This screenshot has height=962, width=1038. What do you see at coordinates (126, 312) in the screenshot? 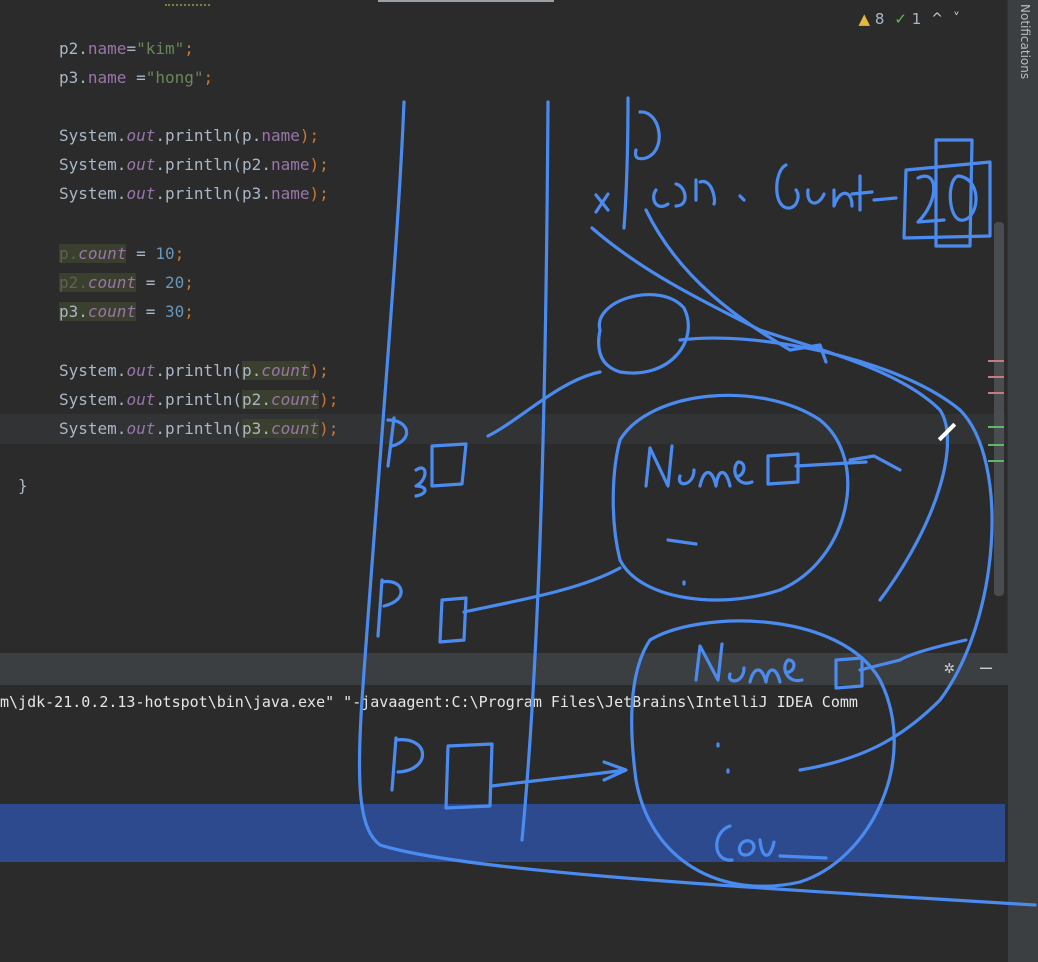
I see `code-line: p3.count = 30;` at bounding box center [126, 312].